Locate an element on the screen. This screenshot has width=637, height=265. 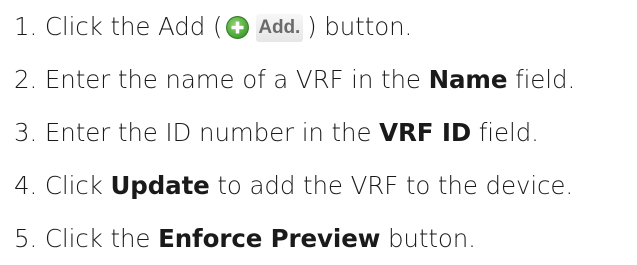
step-text-before: Click the Add ( is located at coordinates (133, 26).